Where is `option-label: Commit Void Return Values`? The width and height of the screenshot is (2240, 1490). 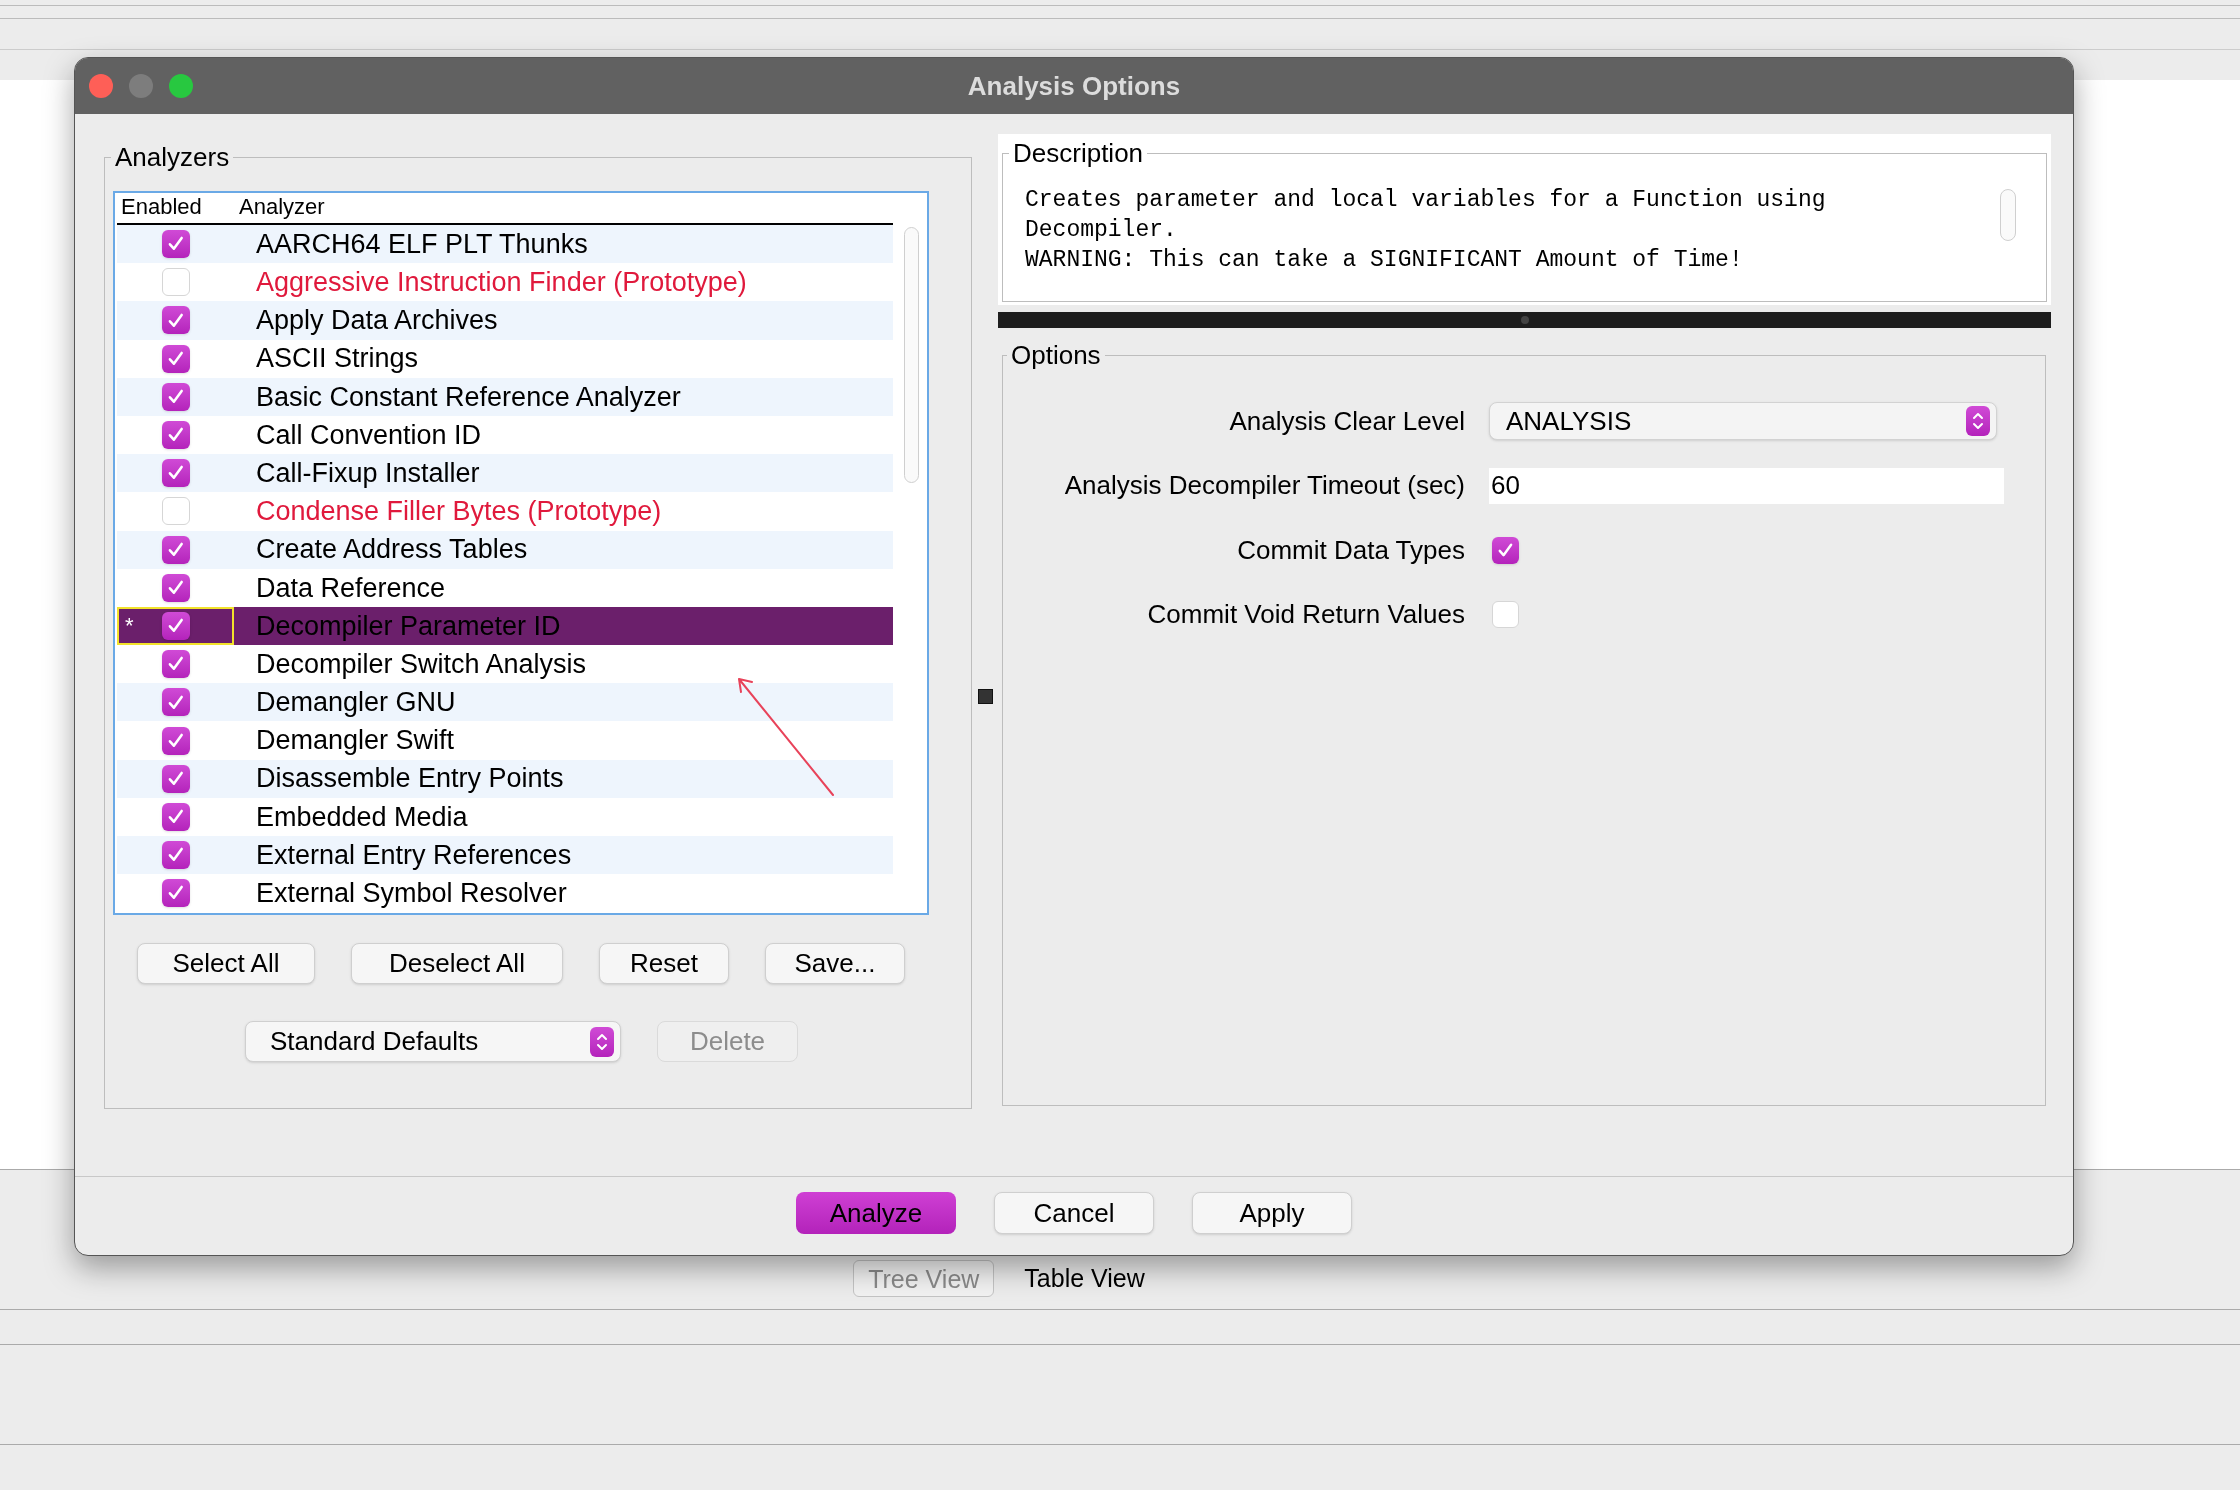 option-label: Commit Void Return Values is located at coordinates (1305, 615).